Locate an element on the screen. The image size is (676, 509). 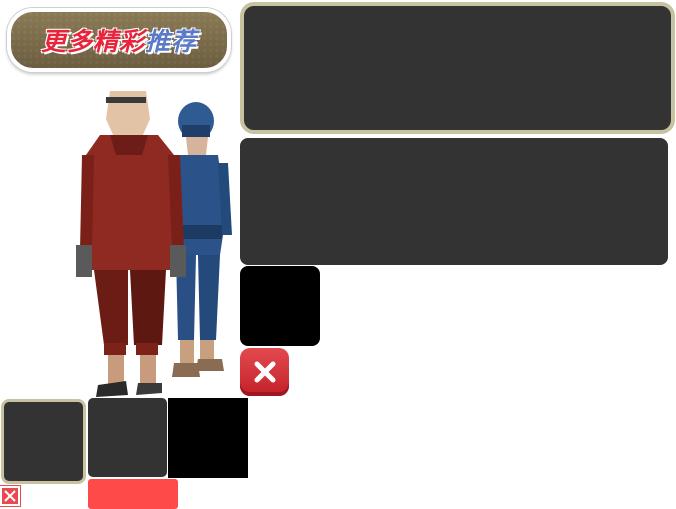
game-slot-selected is located at coordinates (43, 441).